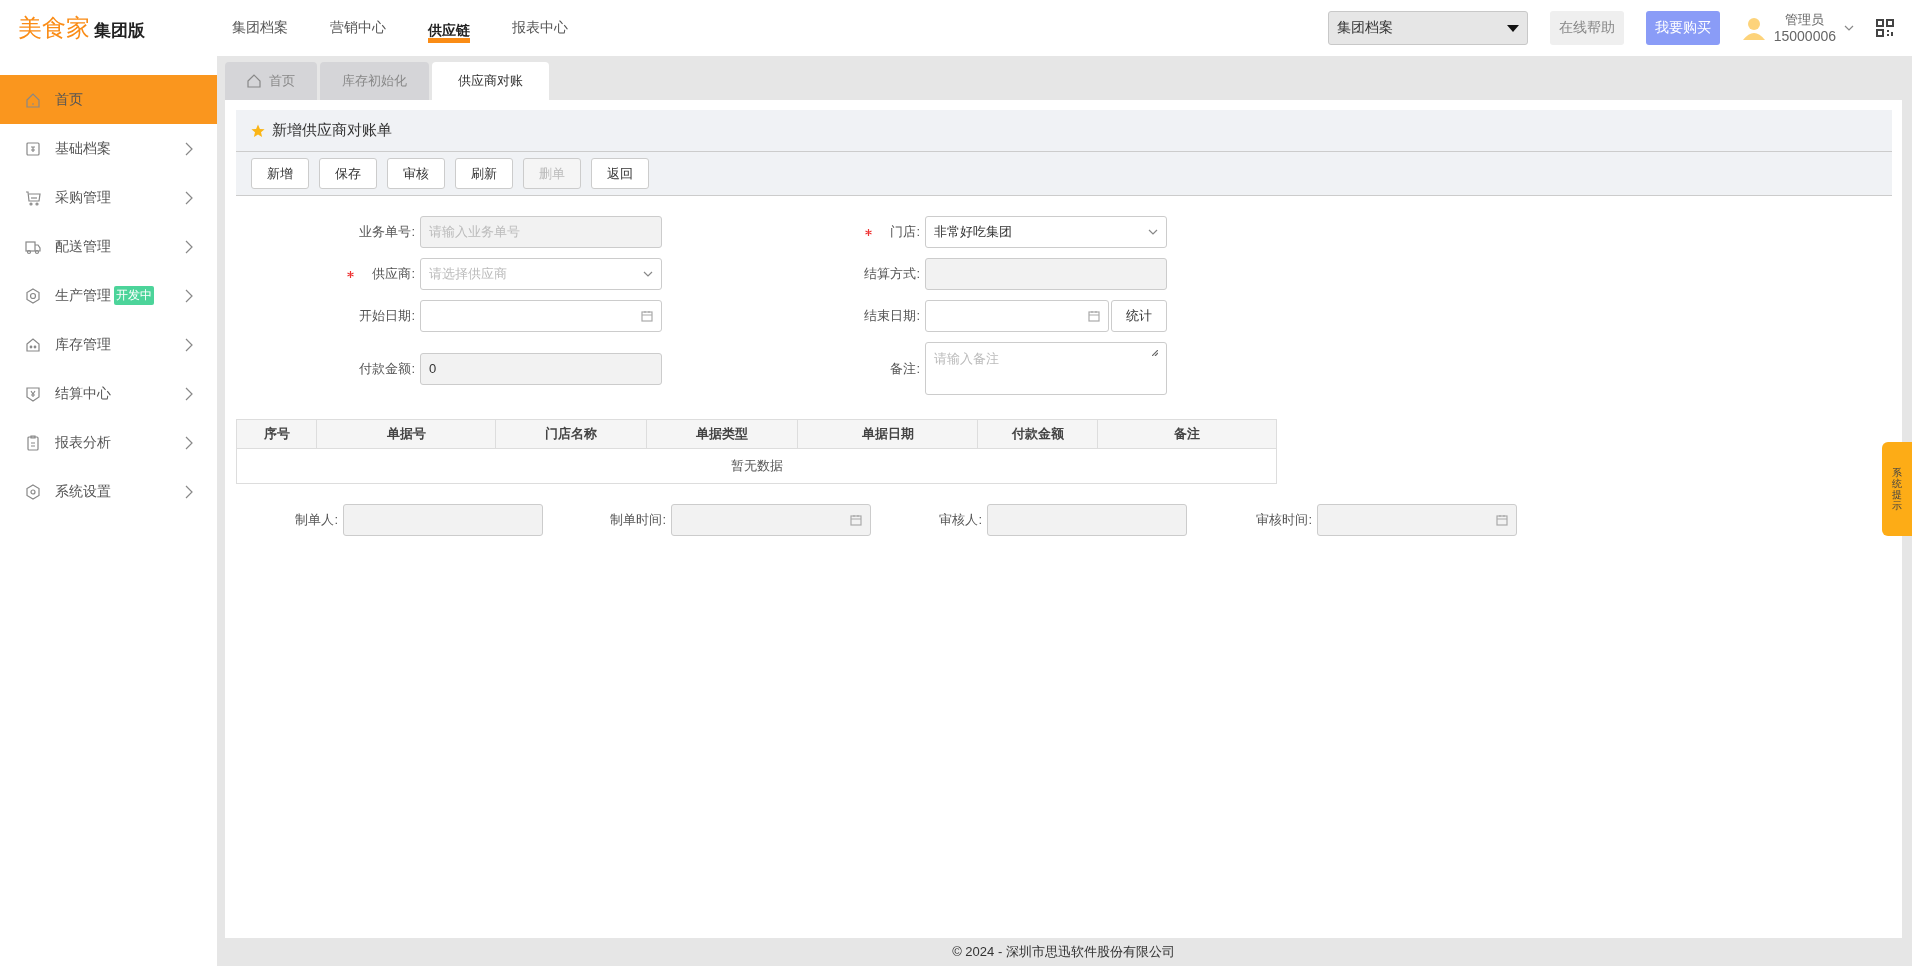 This screenshot has height=966, width=1912. Describe the element at coordinates (33, 197) in the screenshot. I see `cart-icon` at that location.